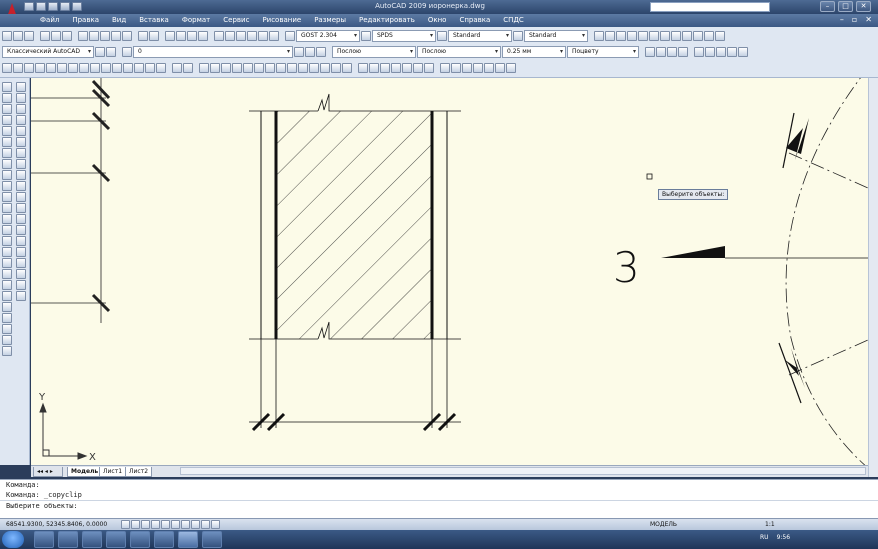 This screenshot has height=549, width=878. What do you see at coordinates (21, 109) in the screenshot?
I see `mirror-icon` at bounding box center [21, 109].